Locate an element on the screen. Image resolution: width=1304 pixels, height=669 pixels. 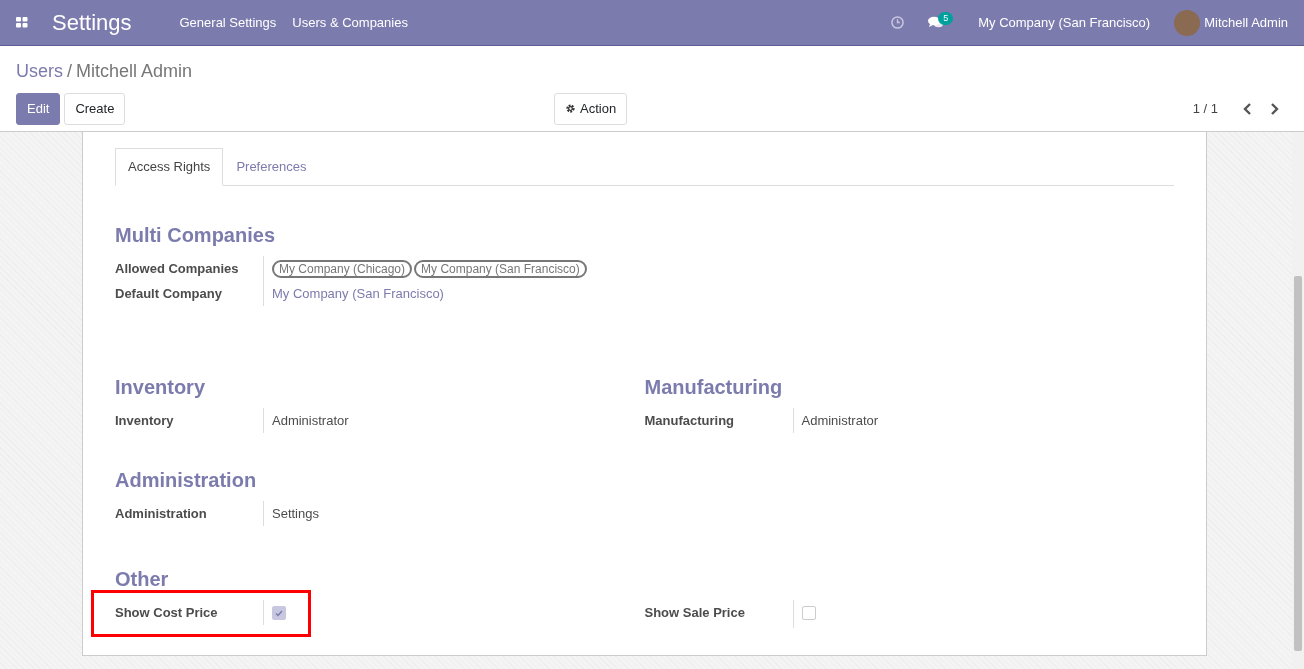
company-switcher: My Company (San Francisco) is located at coordinates (1064, 22).